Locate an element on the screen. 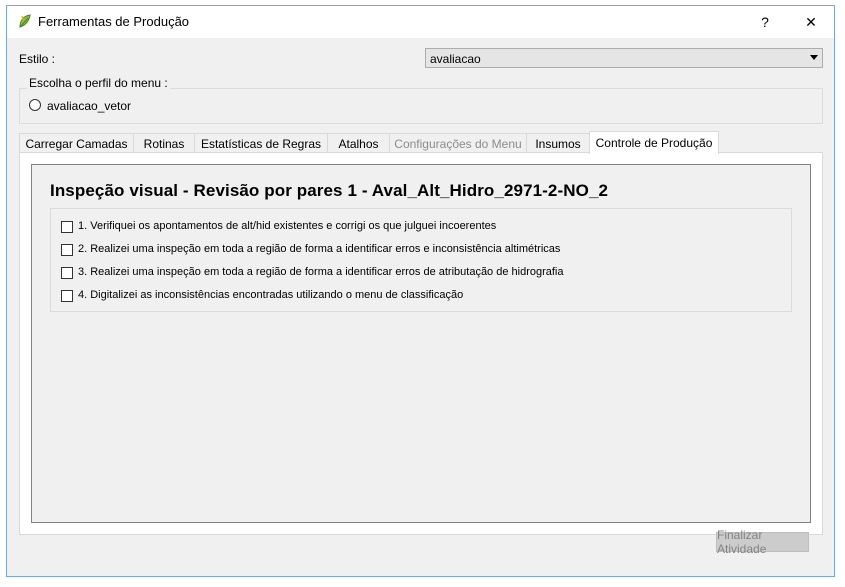 Image resolution: width=845 pixels, height=587 pixels. title-bar: Ferramentas de Produção ? ✕ is located at coordinates (420, 22).